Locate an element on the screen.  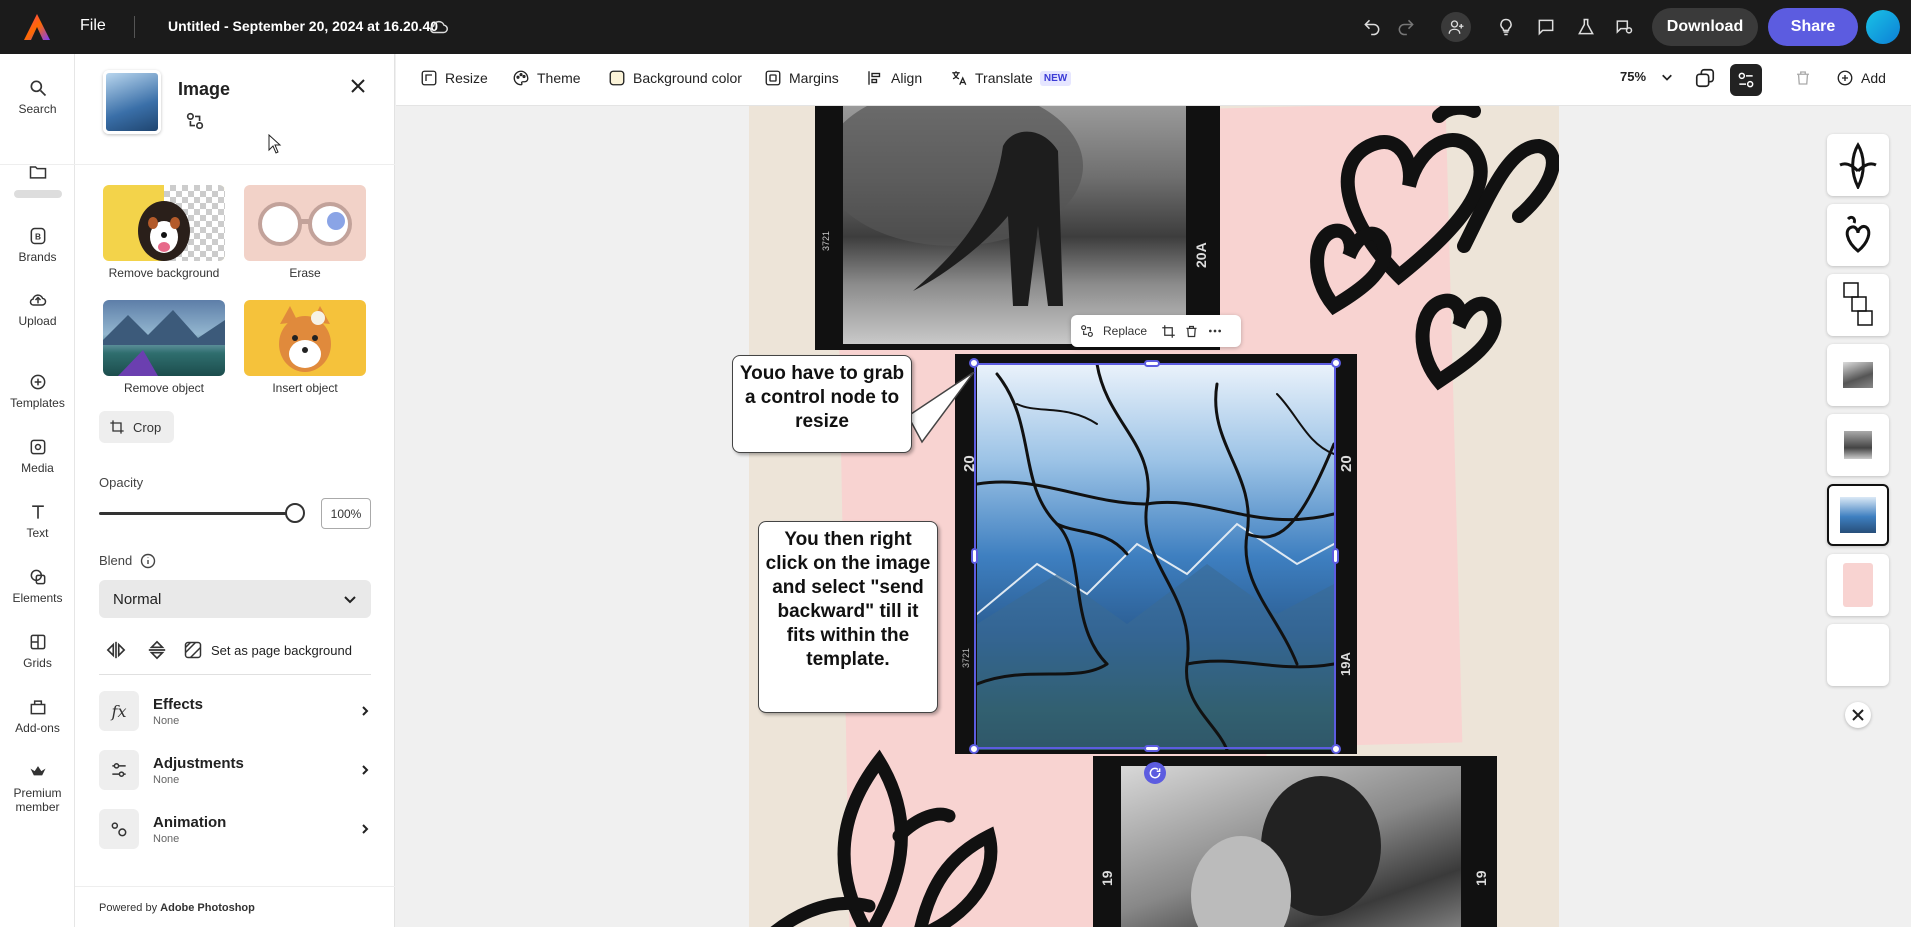
background-color-button: Background color is located at coordinates (675, 78).